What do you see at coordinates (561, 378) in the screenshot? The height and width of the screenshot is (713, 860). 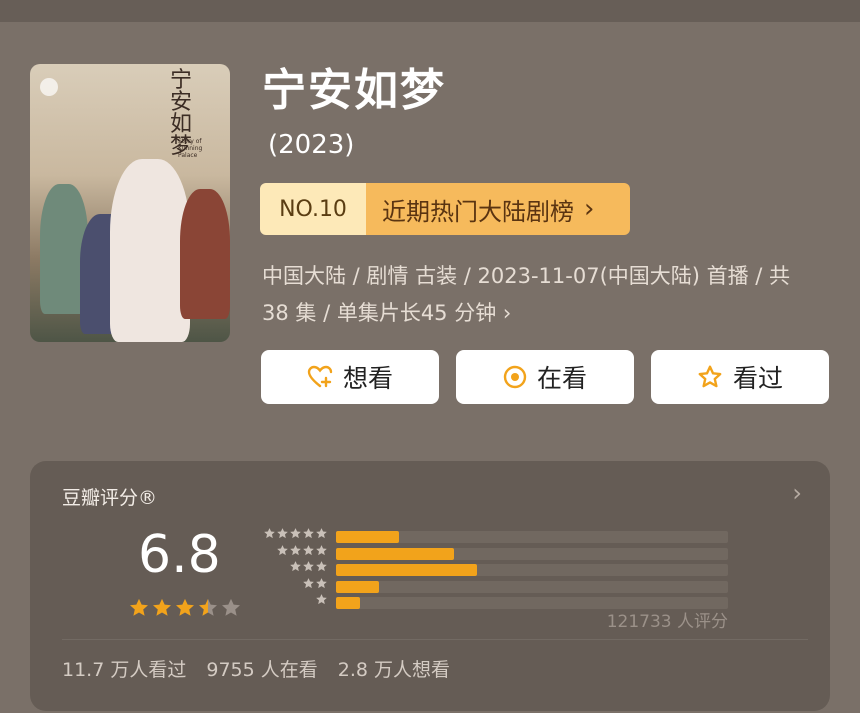 I see `watching-label: 在看` at bounding box center [561, 378].